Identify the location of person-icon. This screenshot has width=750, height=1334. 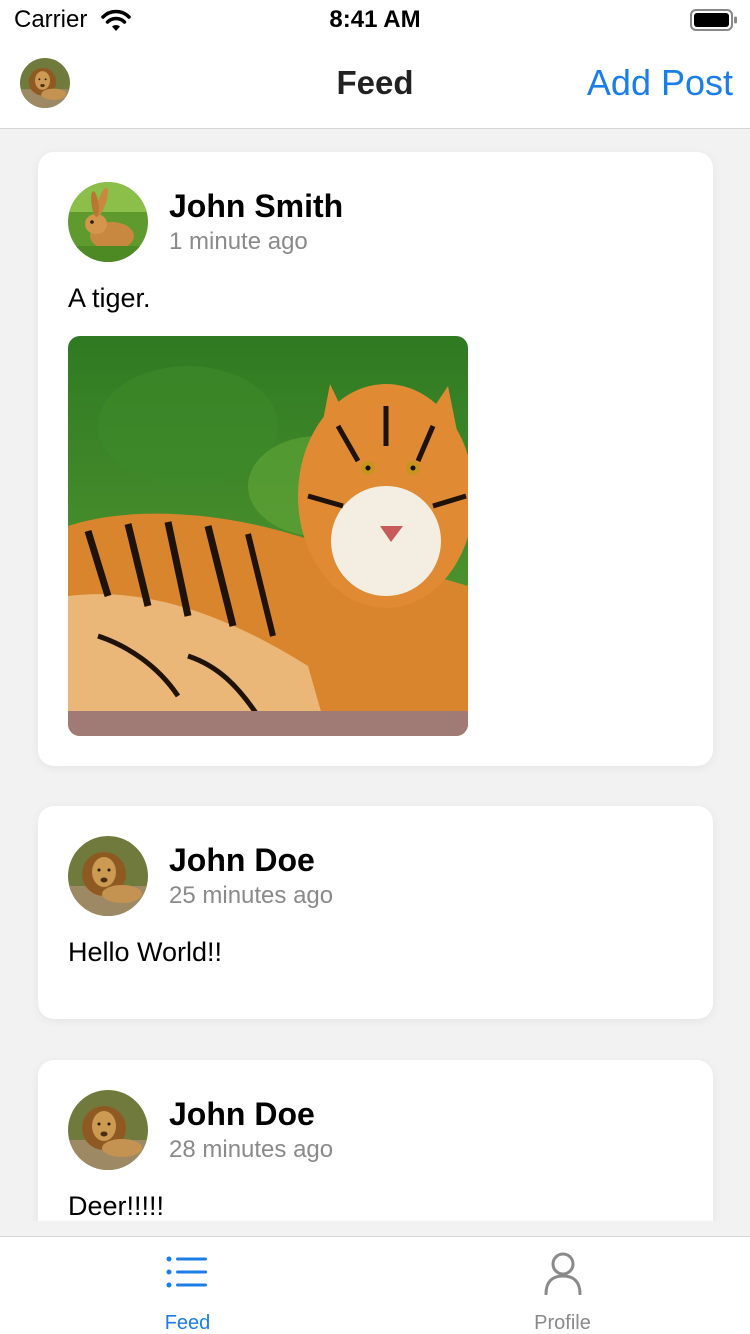
(563, 1273).